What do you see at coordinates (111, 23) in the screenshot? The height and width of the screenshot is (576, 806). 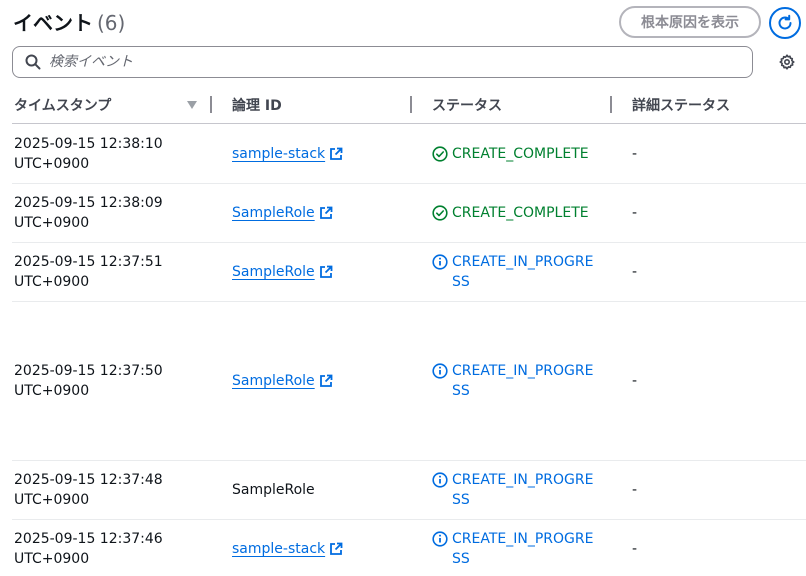 I see `event-count: (6)` at bounding box center [111, 23].